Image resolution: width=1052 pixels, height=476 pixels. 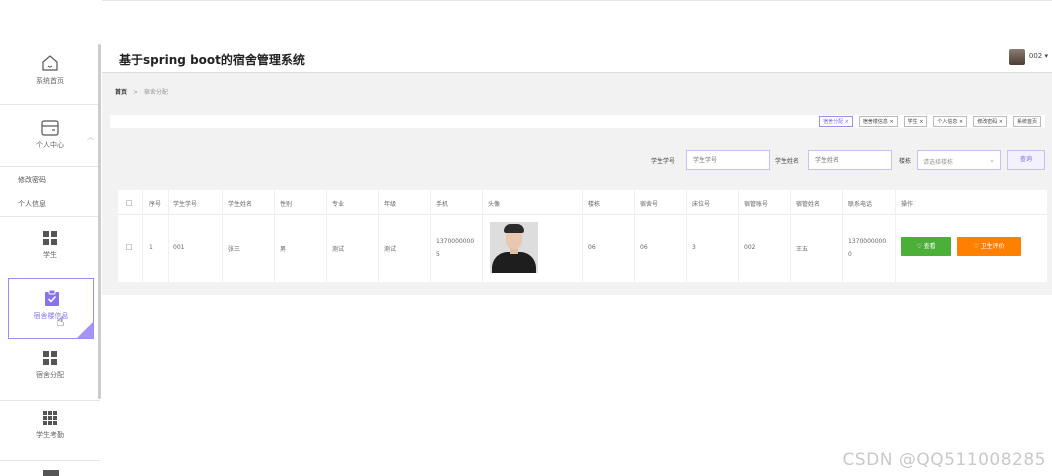 I want to click on cell-building: 06, so click(x=592, y=247).